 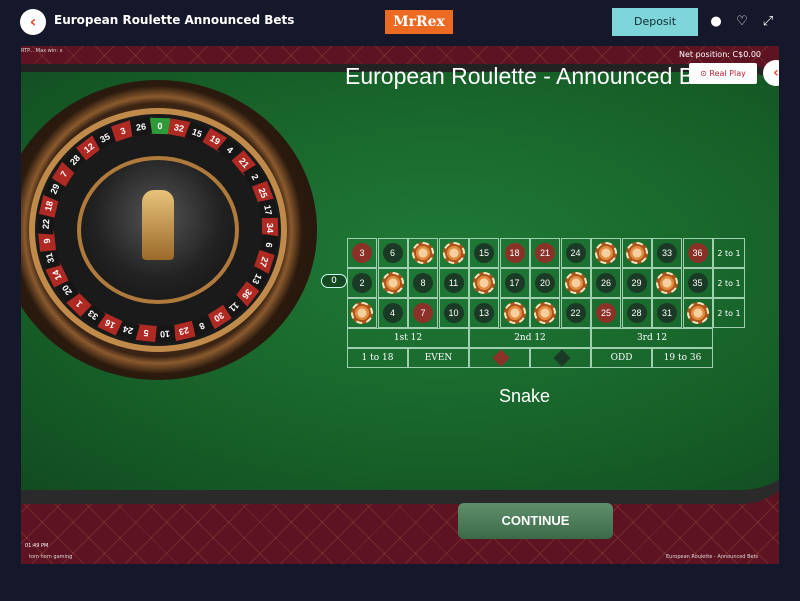 I want to click on number-cell: 36, so click(x=697, y=253).